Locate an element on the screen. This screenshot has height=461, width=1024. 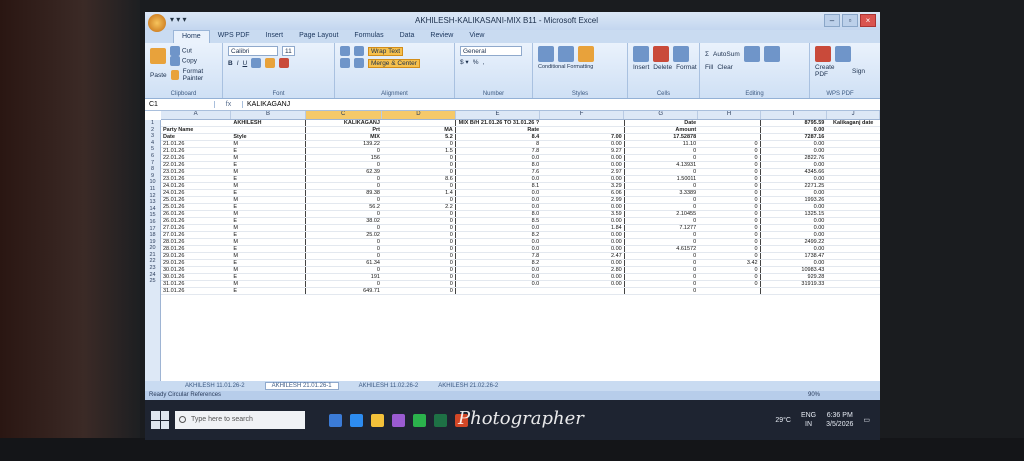
cell: MIX is located at coordinates (343, 137).